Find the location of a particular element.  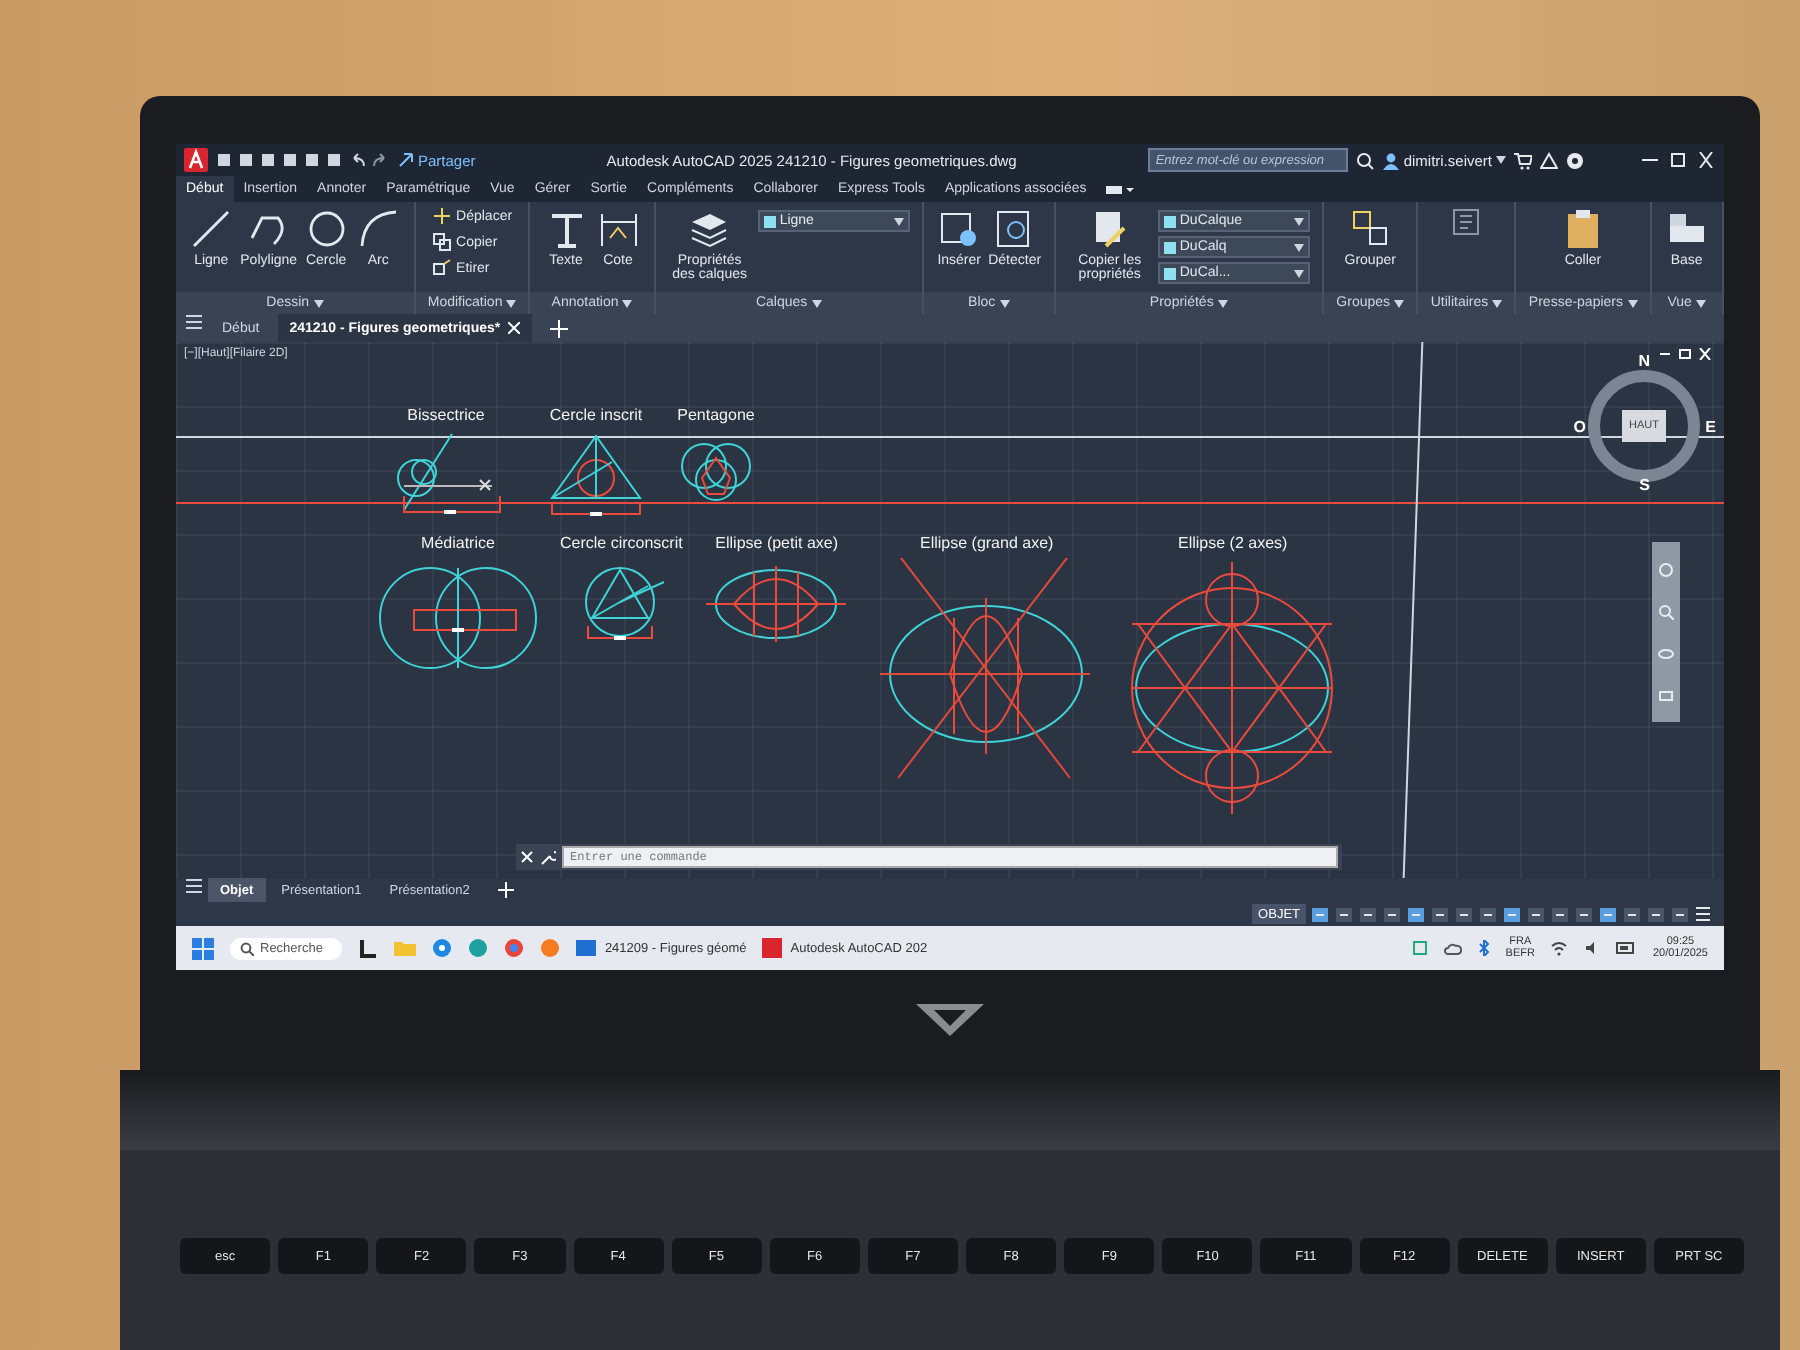

help-icon is located at coordinates (1575, 160).